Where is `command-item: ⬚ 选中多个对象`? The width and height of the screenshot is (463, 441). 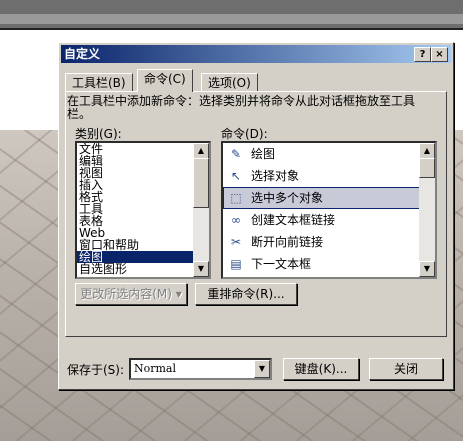 command-item: ⬚ 选中多个对象 is located at coordinates (329, 198).